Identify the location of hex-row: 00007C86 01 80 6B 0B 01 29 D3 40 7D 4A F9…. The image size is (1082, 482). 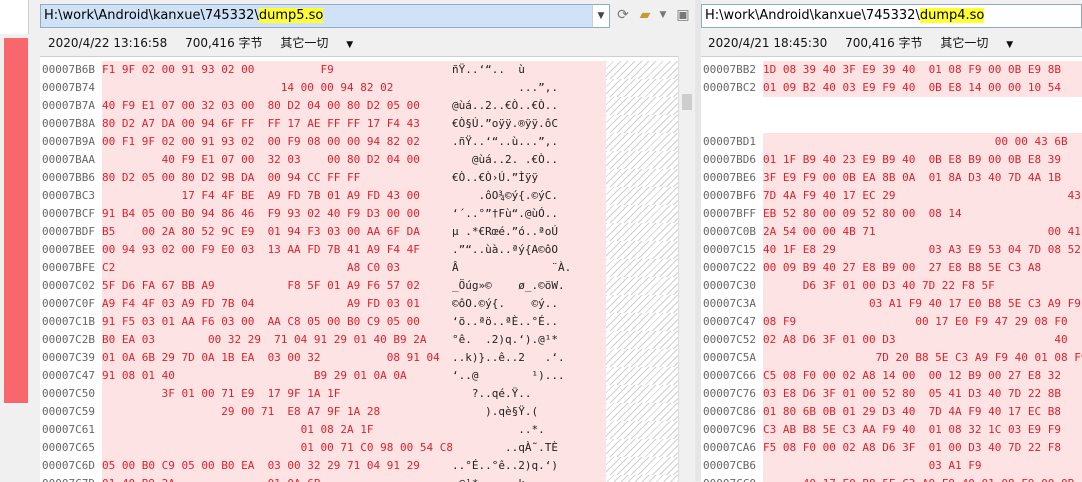
(891, 412).